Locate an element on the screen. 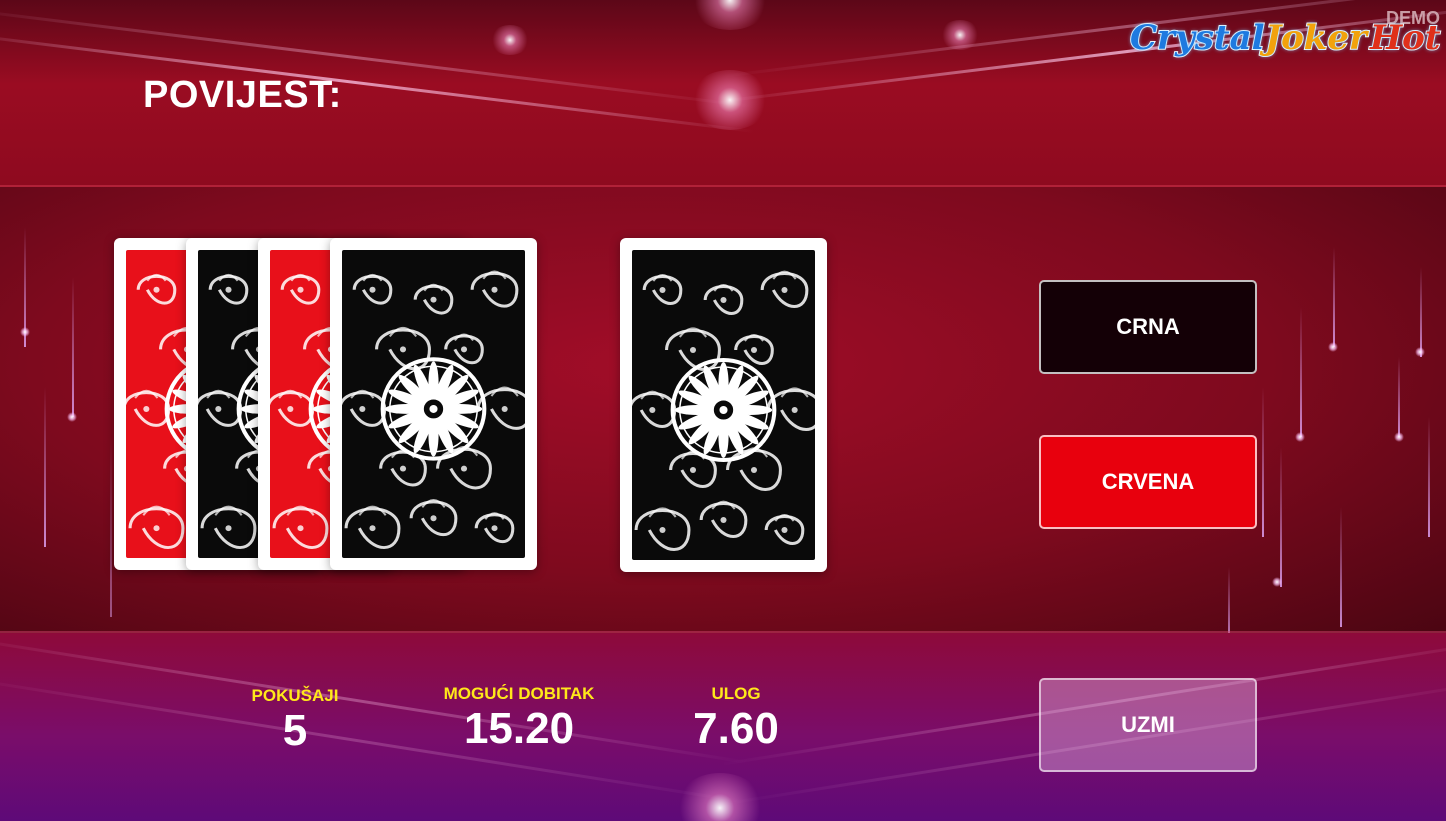 The width and height of the screenshot is (1446, 821). logo-word-hot: Hot is located at coordinates (1405, 38).